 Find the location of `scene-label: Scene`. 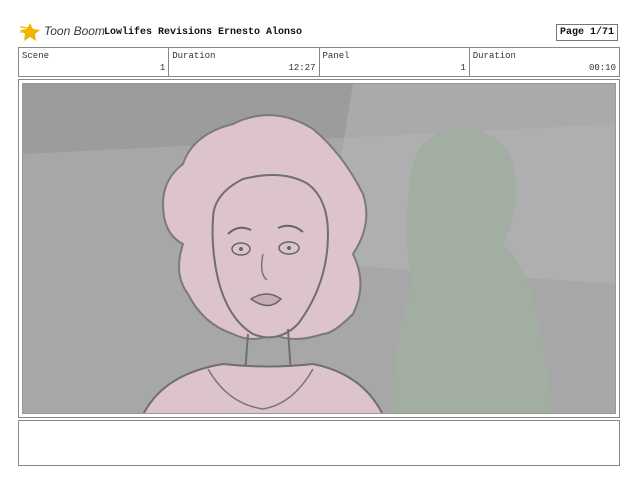

scene-label: Scene is located at coordinates (36, 56).